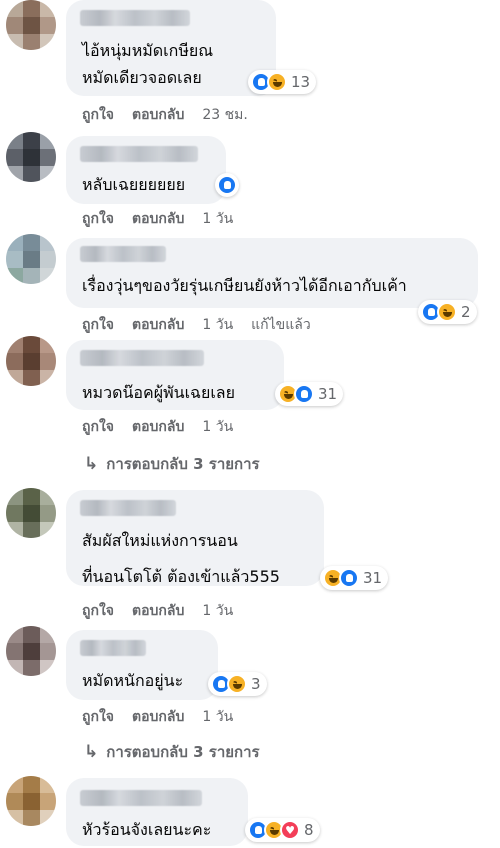  I want to click on reaction-count: 13, so click(301, 82).